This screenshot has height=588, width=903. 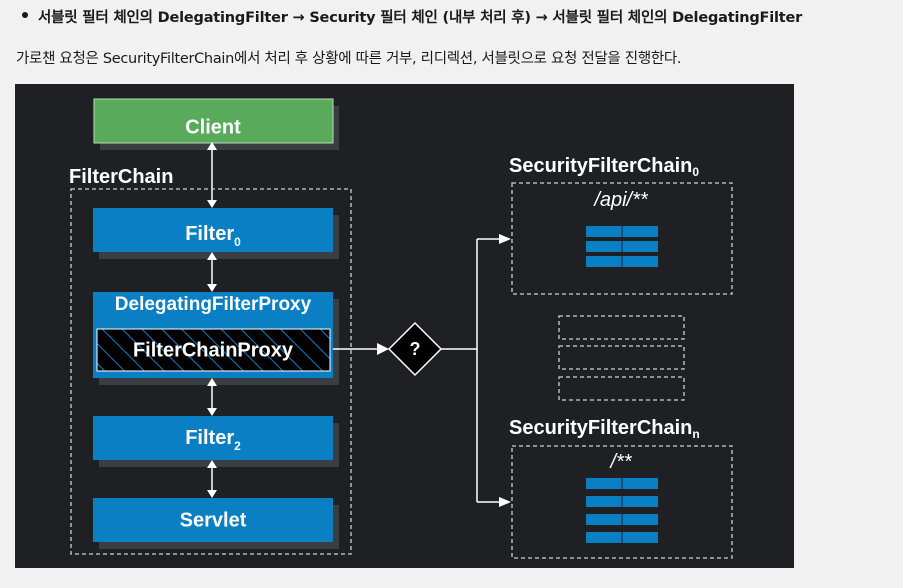 I want to click on delegating-filter-proxy-box: DelegatingFilterProxy FilterChainProxy, so click(x=216, y=338).